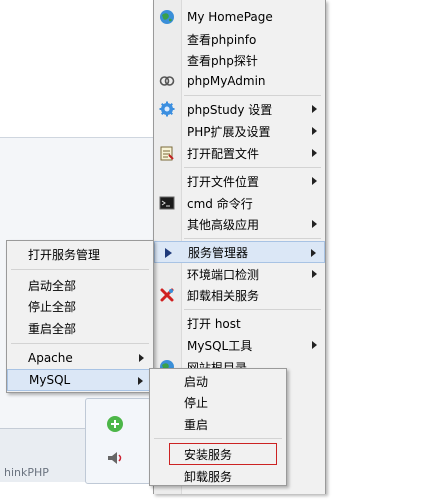  I want to click on menu-item-open-file-location: 打开文件位置, so click(239, 181).